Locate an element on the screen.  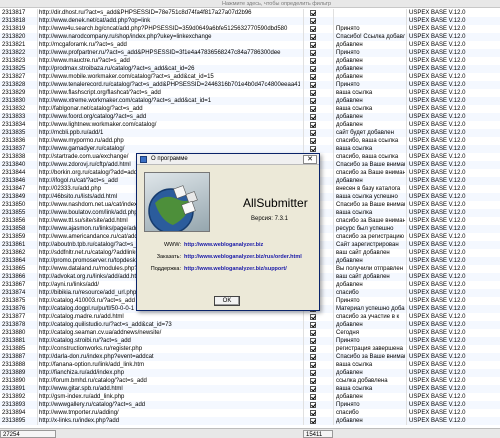
row-status: добавлен is located at coordinates (369, 125).